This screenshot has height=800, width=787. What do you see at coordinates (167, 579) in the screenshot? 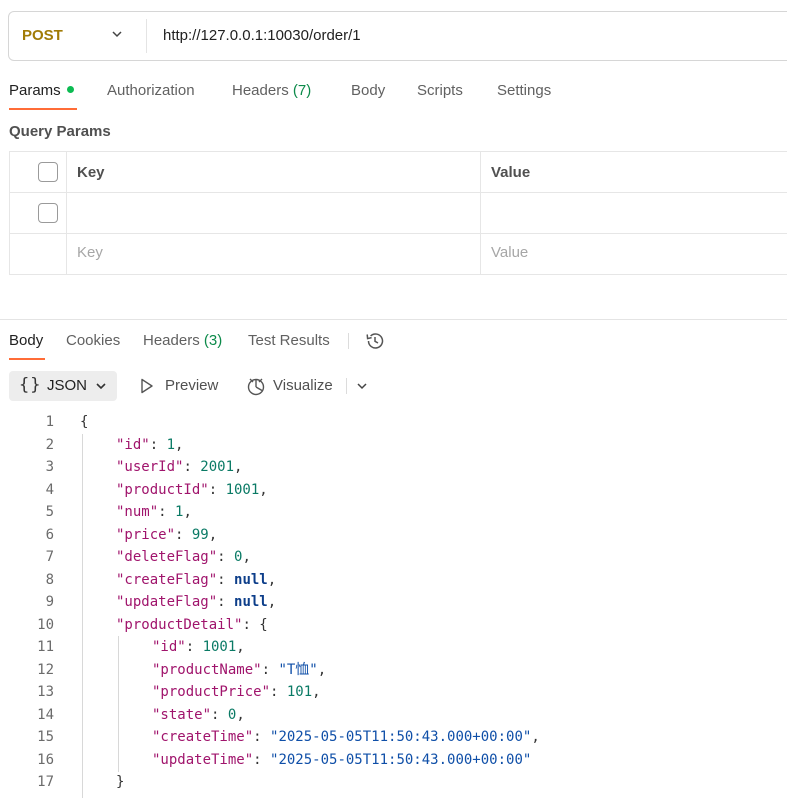
I see `code-token: "createFlag"` at bounding box center [167, 579].